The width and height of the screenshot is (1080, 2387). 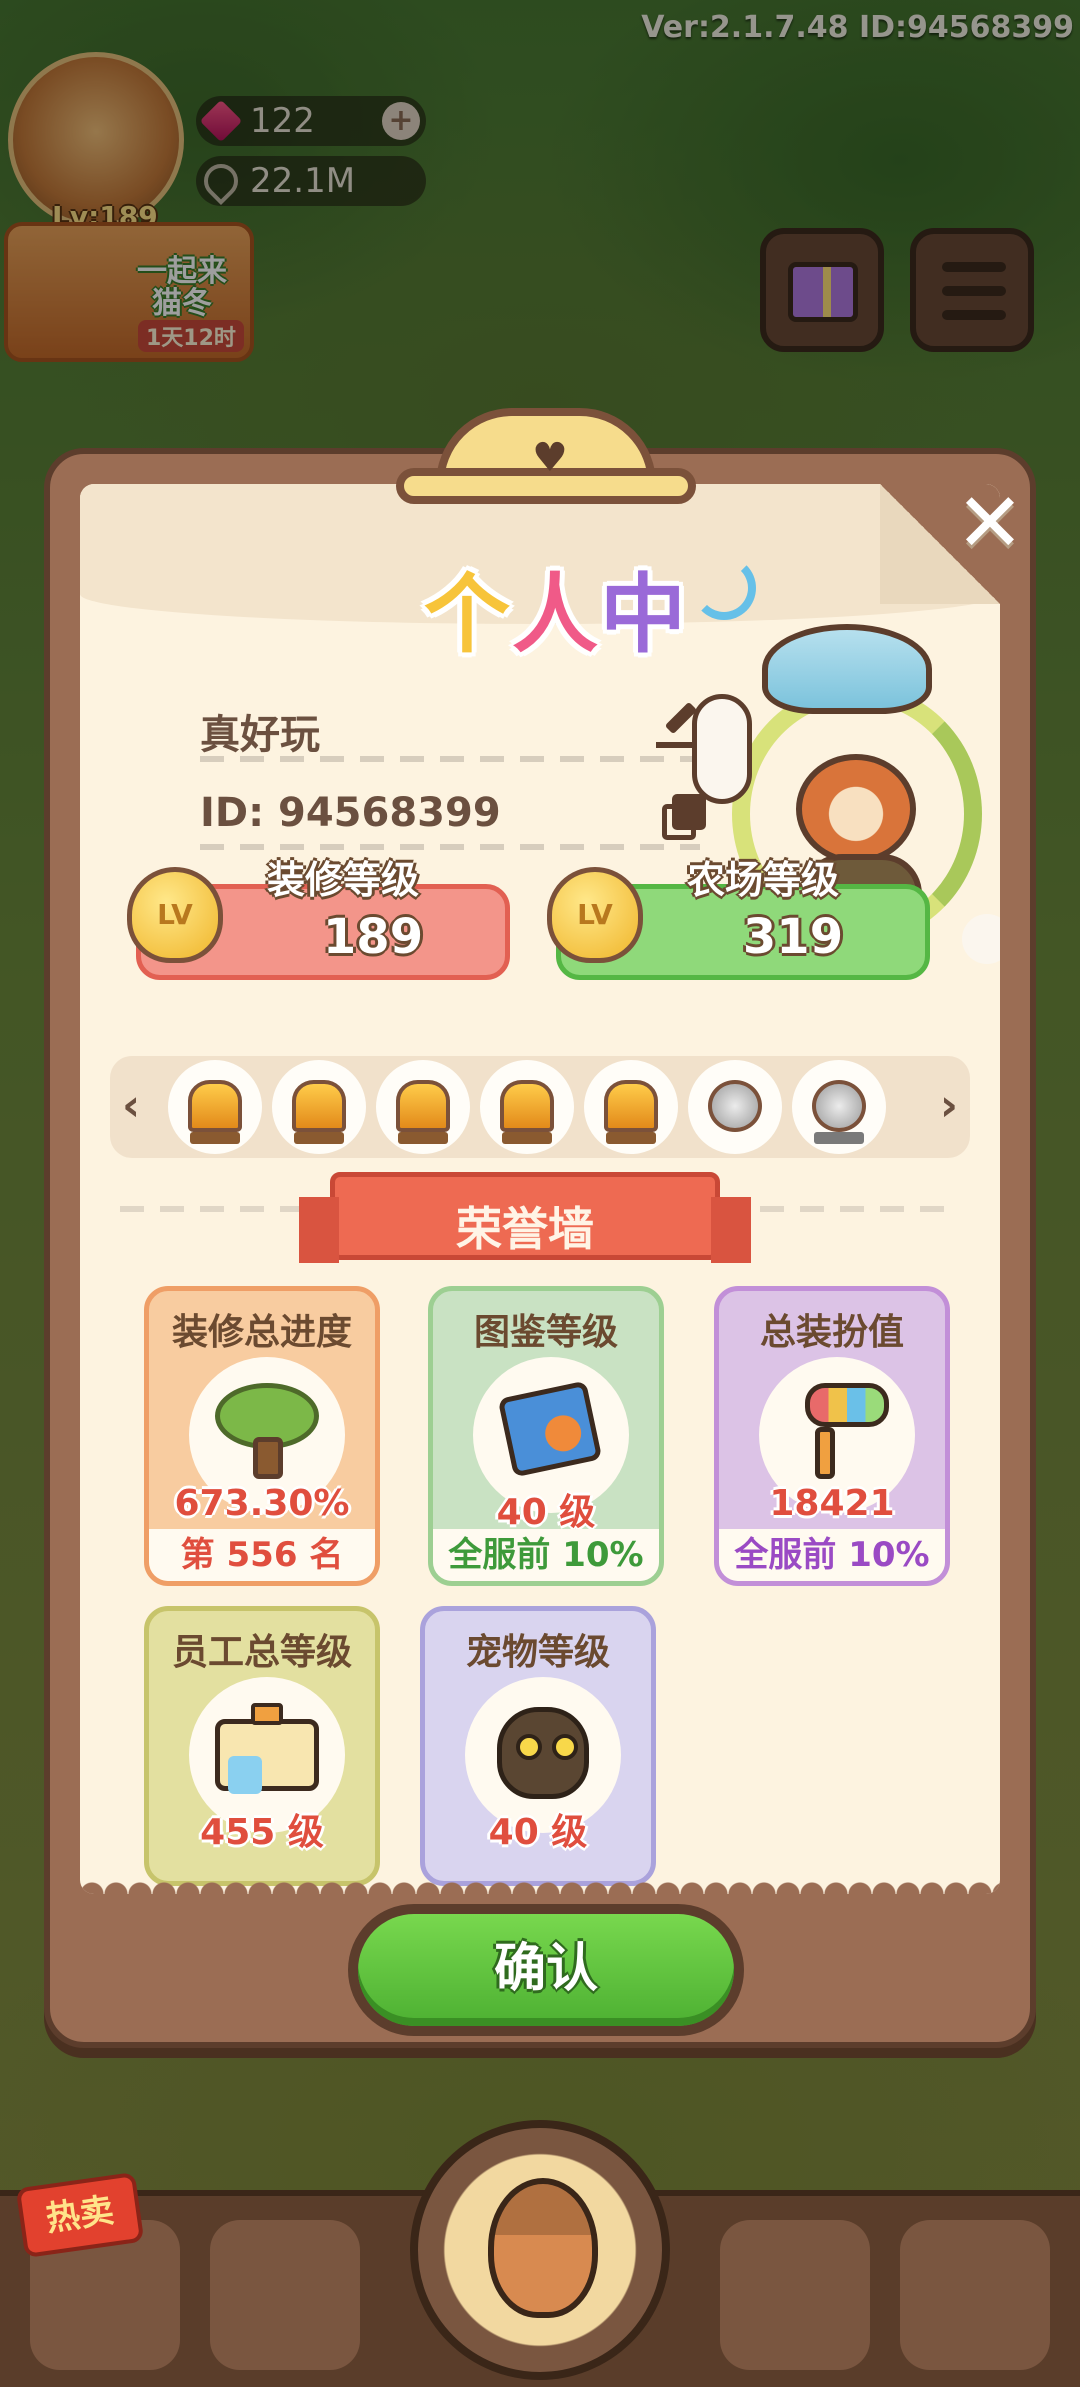 I want to click on stat-card-collection: 图鉴等级 40 级 全服前 10%, so click(x=546, y=1436).